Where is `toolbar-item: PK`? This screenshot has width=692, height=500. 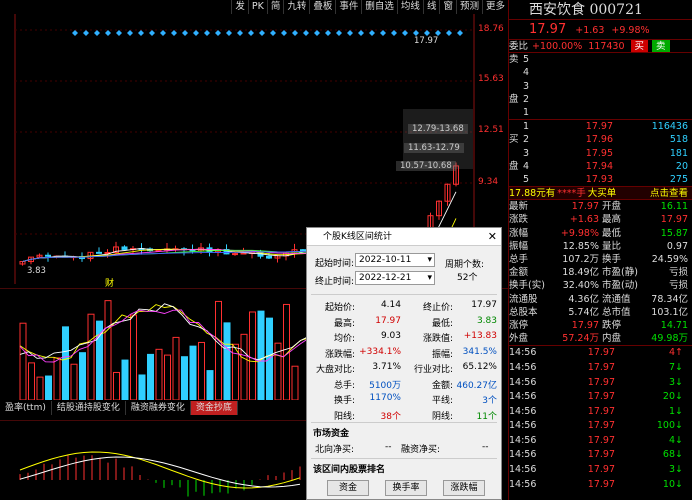
toolbar-item: PK is located at coordinates (257, 7).